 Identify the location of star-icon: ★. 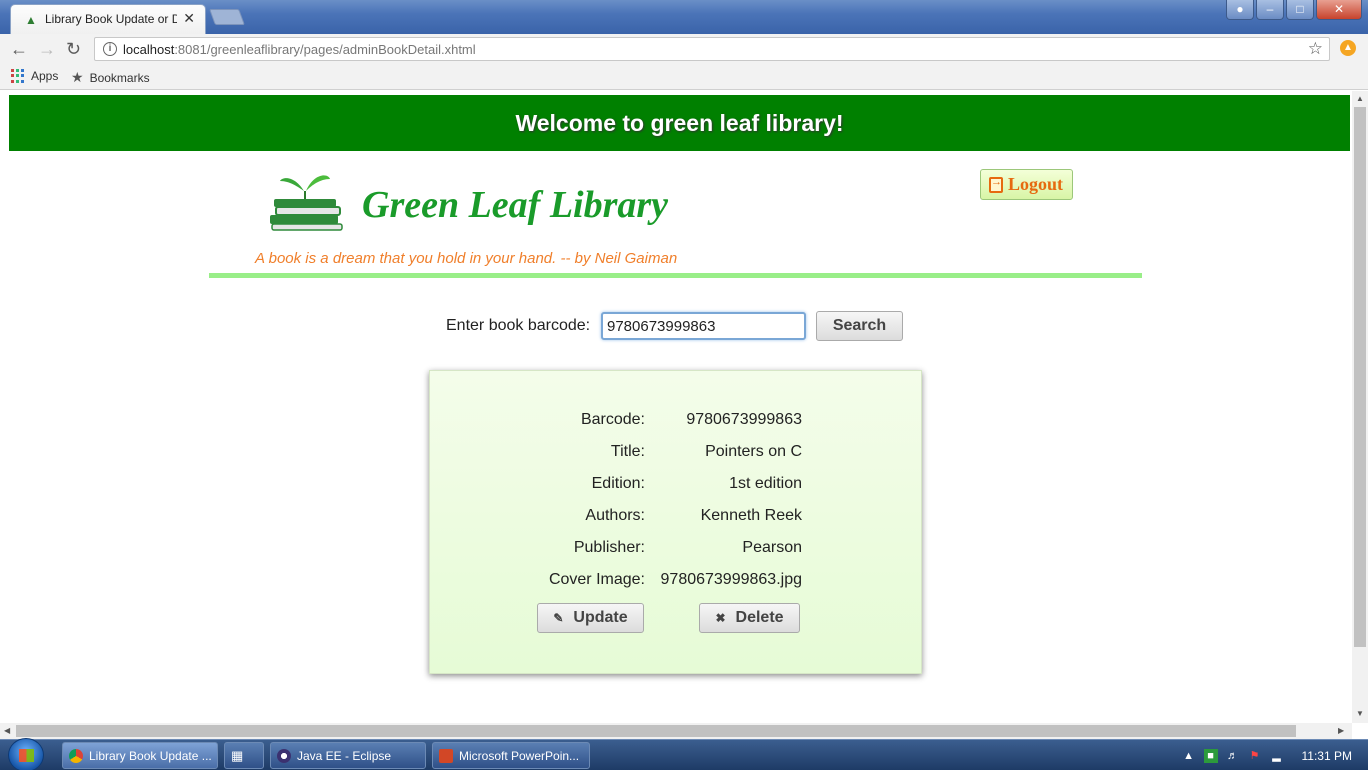
(77, 77).